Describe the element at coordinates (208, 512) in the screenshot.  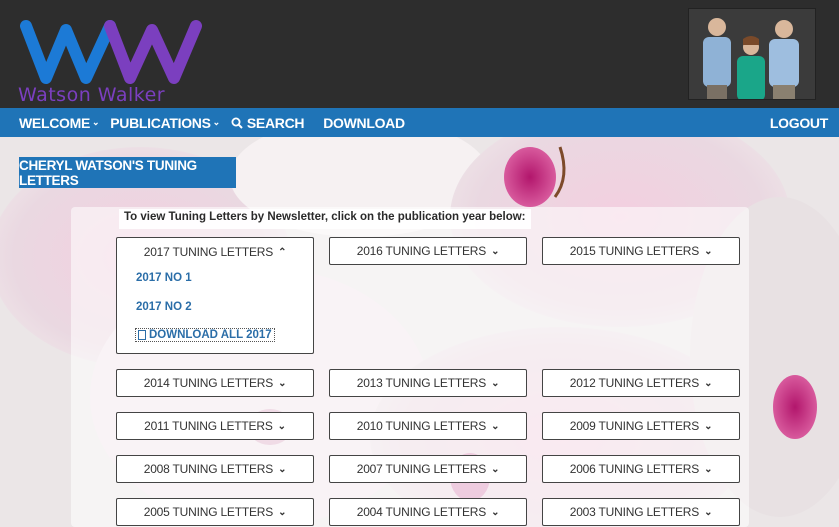
I see `year-label: 2005 TUNING LETTERS` at that location.